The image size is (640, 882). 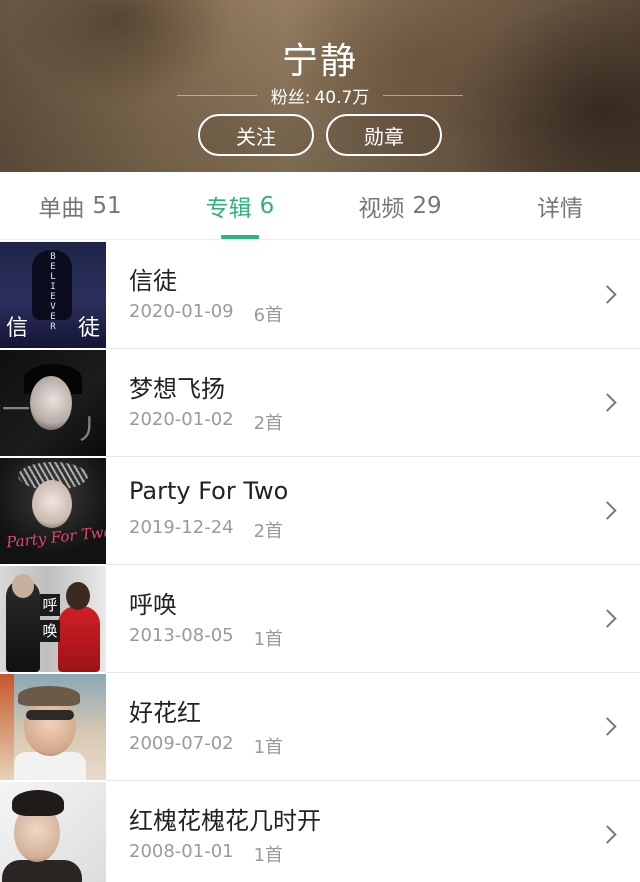 I want to click on tab-details: 详情, so click(x=560, y=205).